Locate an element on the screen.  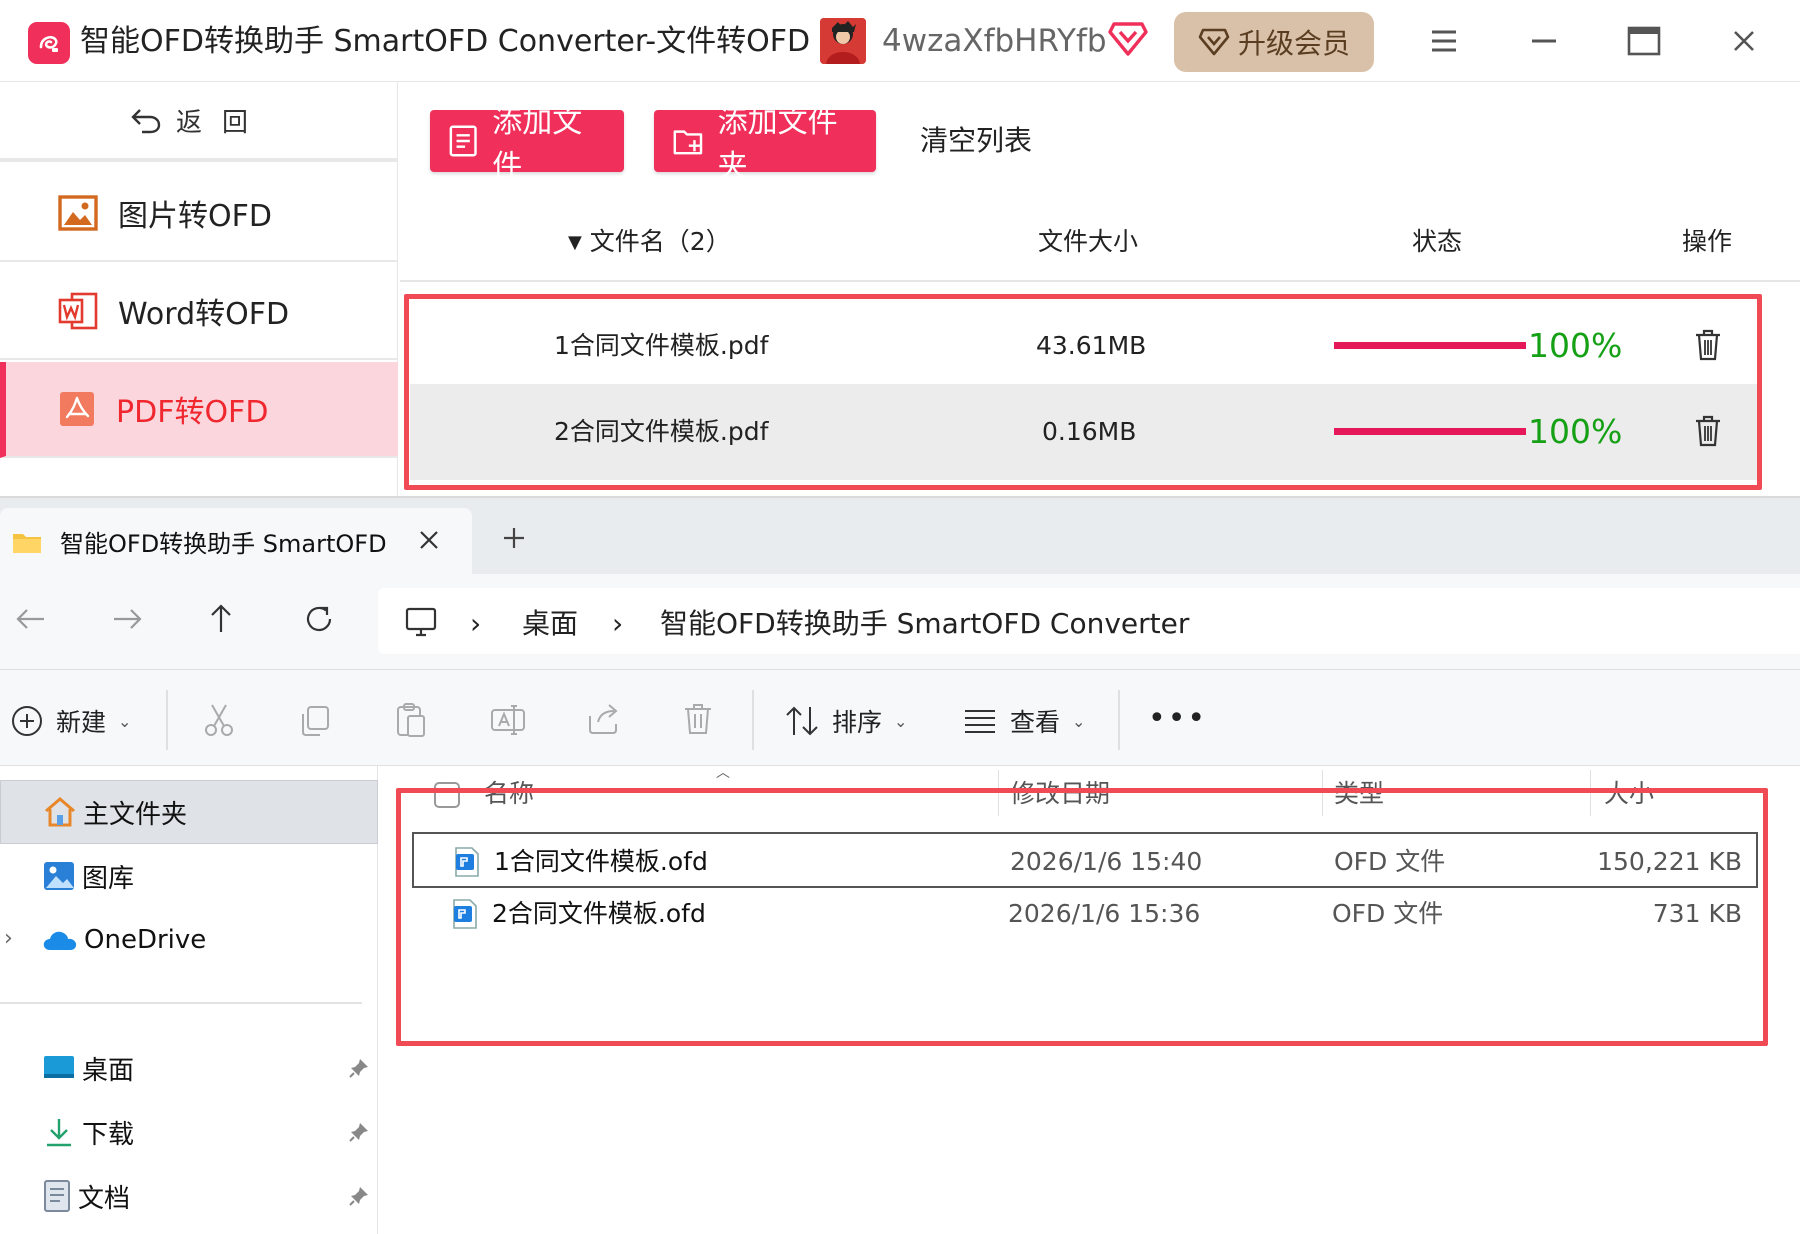
add-file-label: 添加文件 is located at coordinates (537, 144).